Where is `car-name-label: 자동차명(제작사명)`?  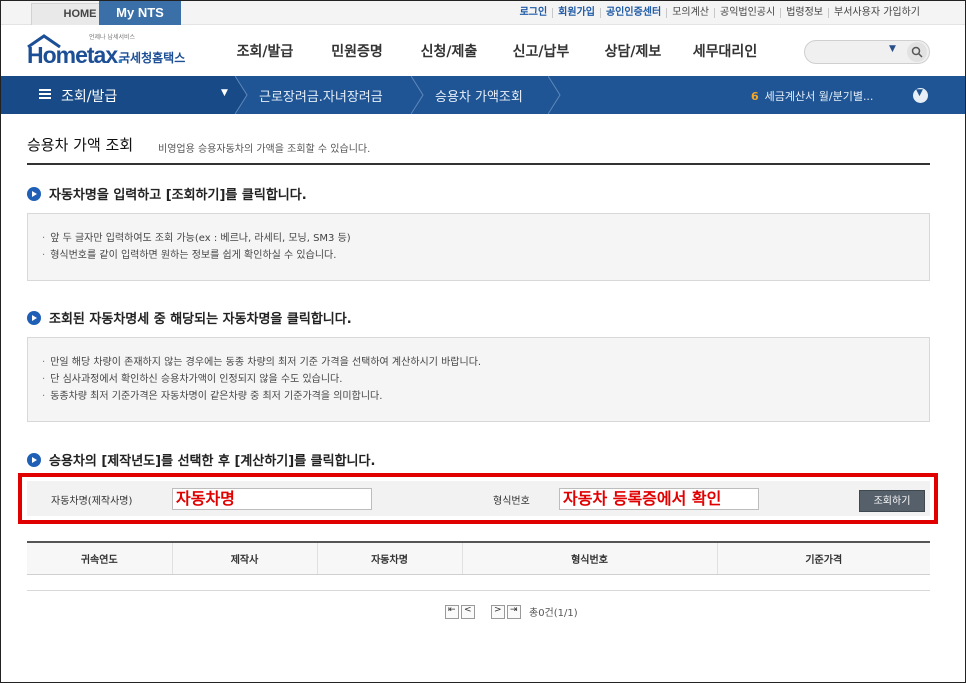
car-name-label: 자동차명(제작사명) is located at coordinates (92, 501).